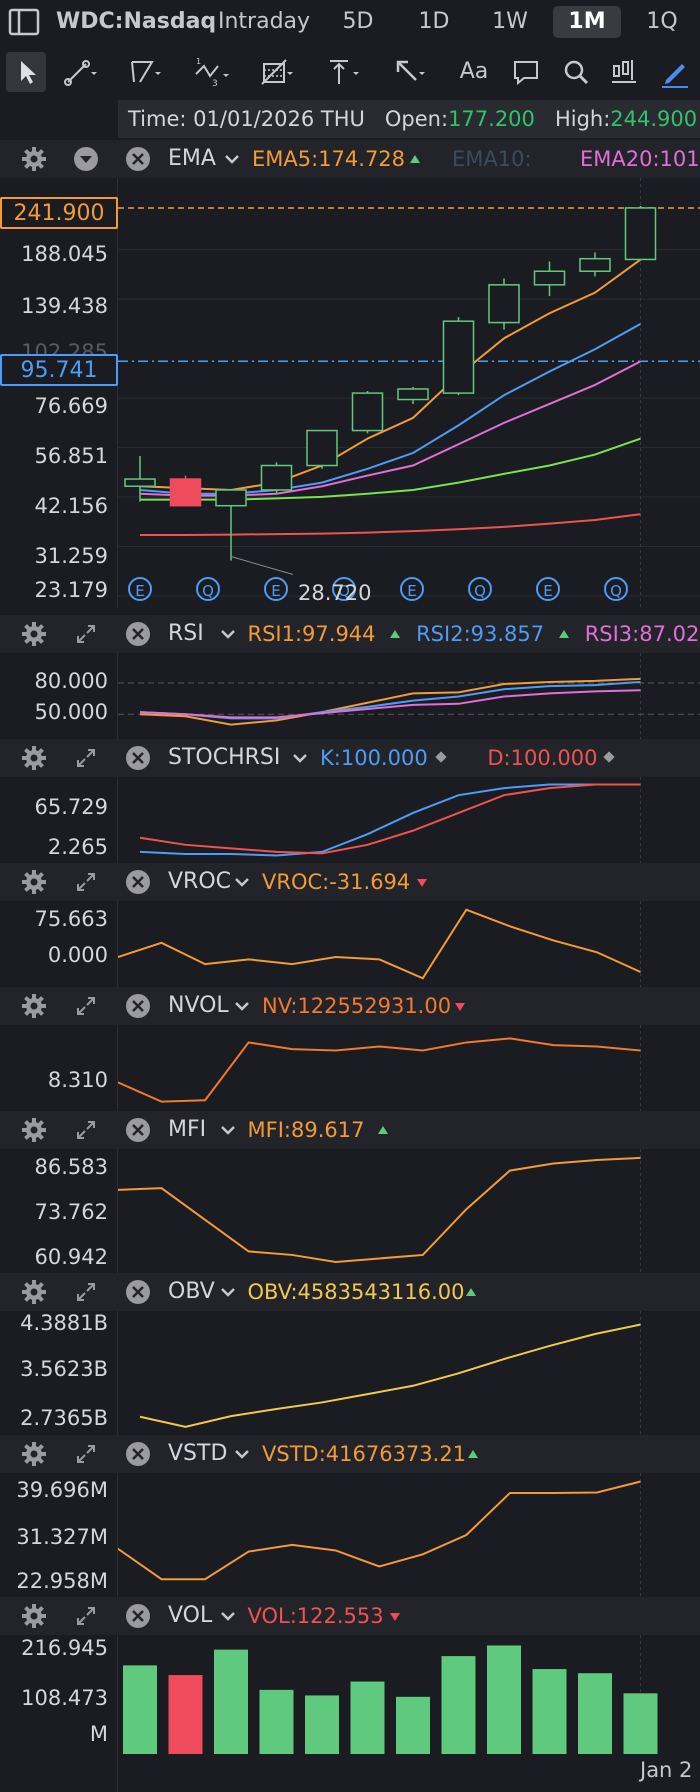  Describe the element at coordinates (408, 72) in the screenshot. I see `arrow-tool-icon` at that location.